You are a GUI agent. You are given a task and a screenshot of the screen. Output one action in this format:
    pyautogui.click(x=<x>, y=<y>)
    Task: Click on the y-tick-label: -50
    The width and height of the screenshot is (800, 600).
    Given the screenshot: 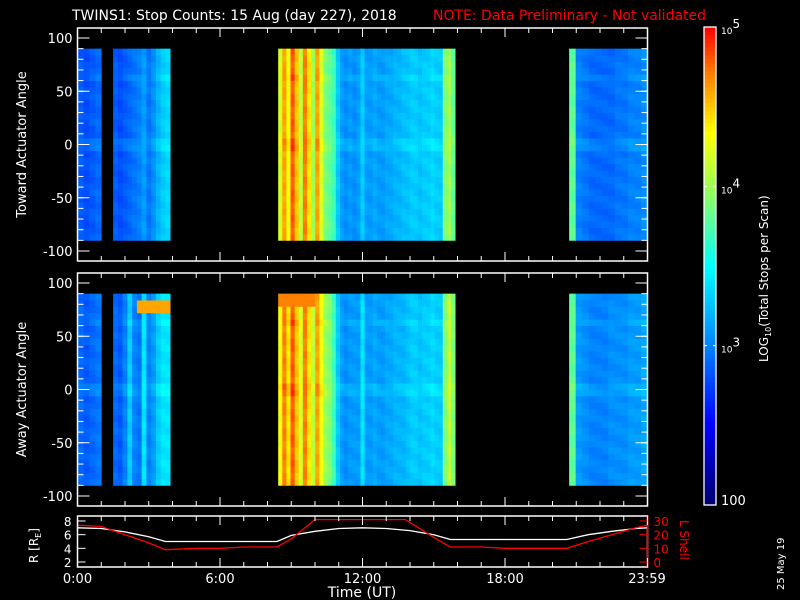 What is the action you would take?
    pyautogui.click(x=61, y=199)
    